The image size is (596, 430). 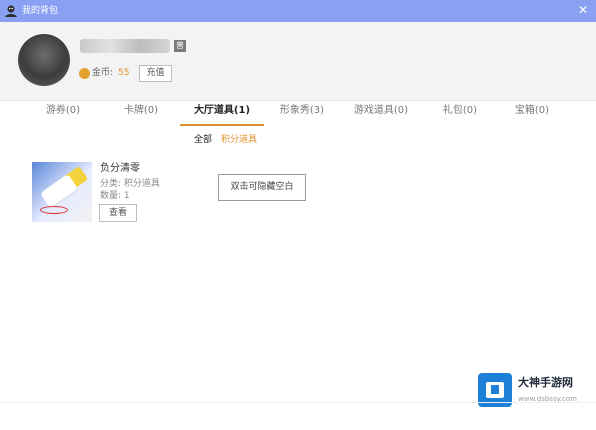 I want to click on coin-icon, so click(x=84, y=73).